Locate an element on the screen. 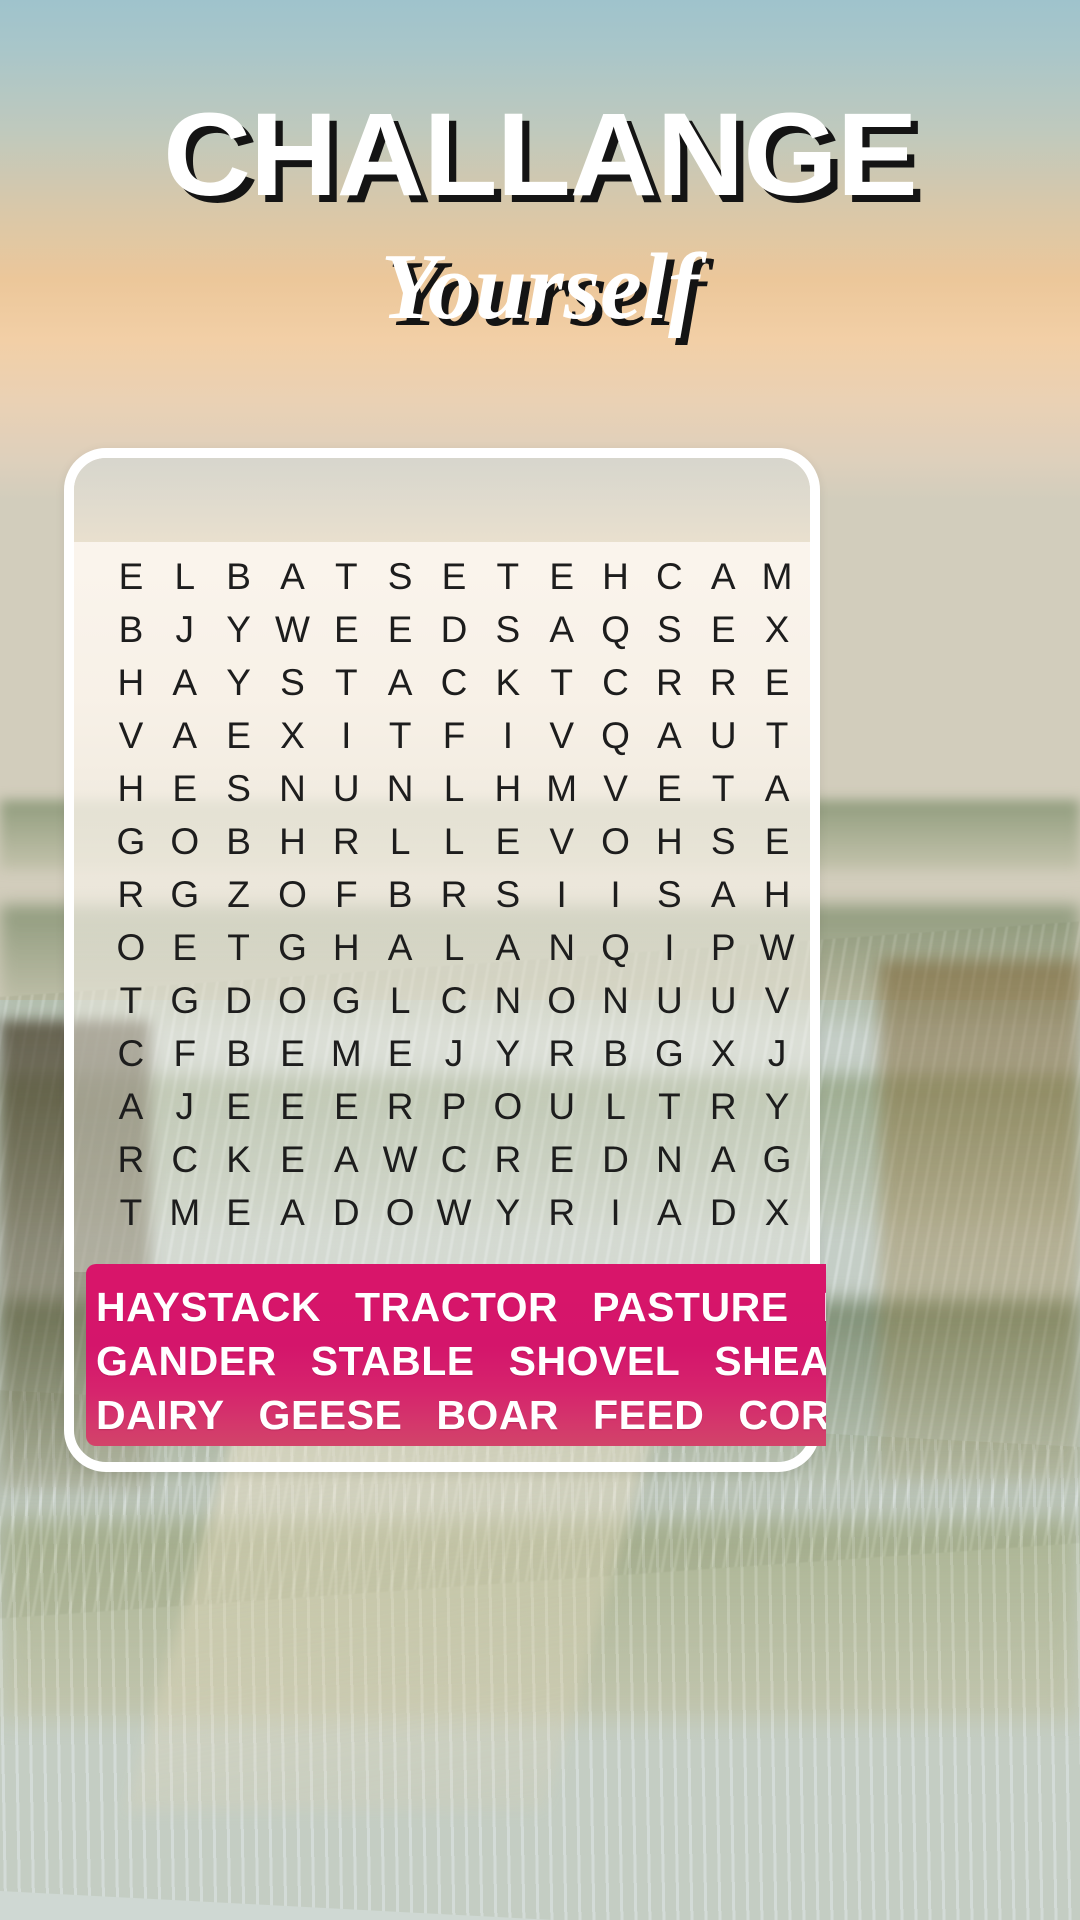  word-bank-item: DAIRY is located at coordinates (160, 1415).